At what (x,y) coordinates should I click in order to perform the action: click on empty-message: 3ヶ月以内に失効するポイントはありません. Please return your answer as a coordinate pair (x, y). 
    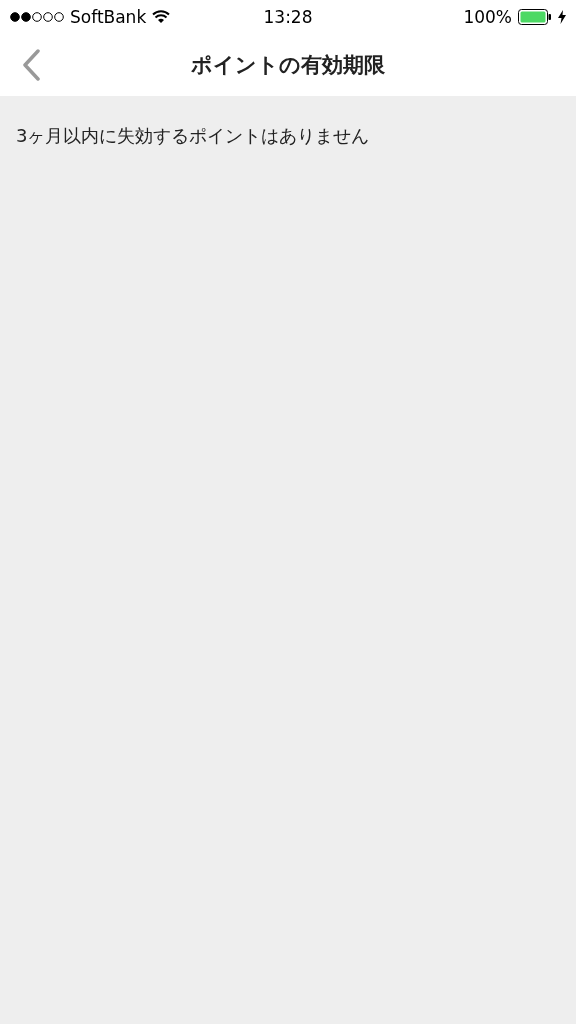
    Looking at the image, I should click on (193, 136).